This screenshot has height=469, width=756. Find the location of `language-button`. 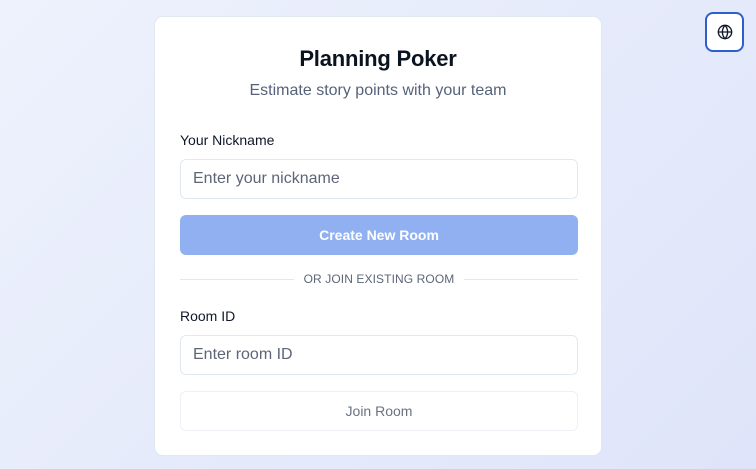

language-button is located at coordinates (724, 32).